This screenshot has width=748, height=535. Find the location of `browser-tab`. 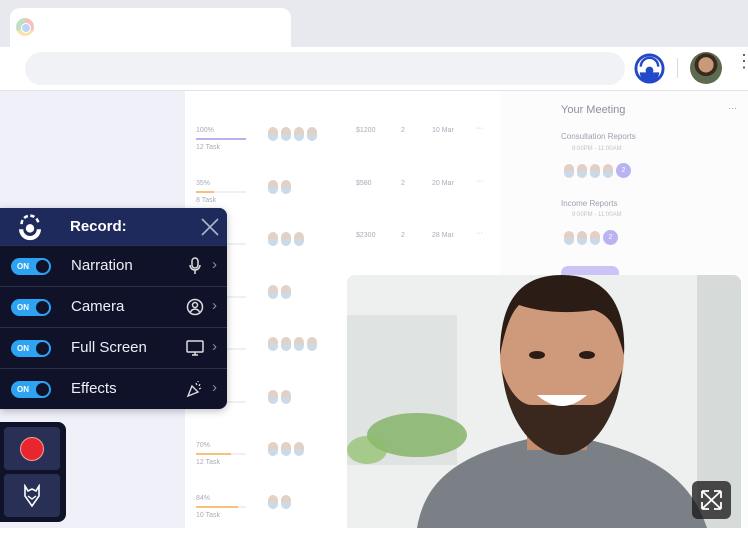

browser-tab is located at coordinates (150, 28).